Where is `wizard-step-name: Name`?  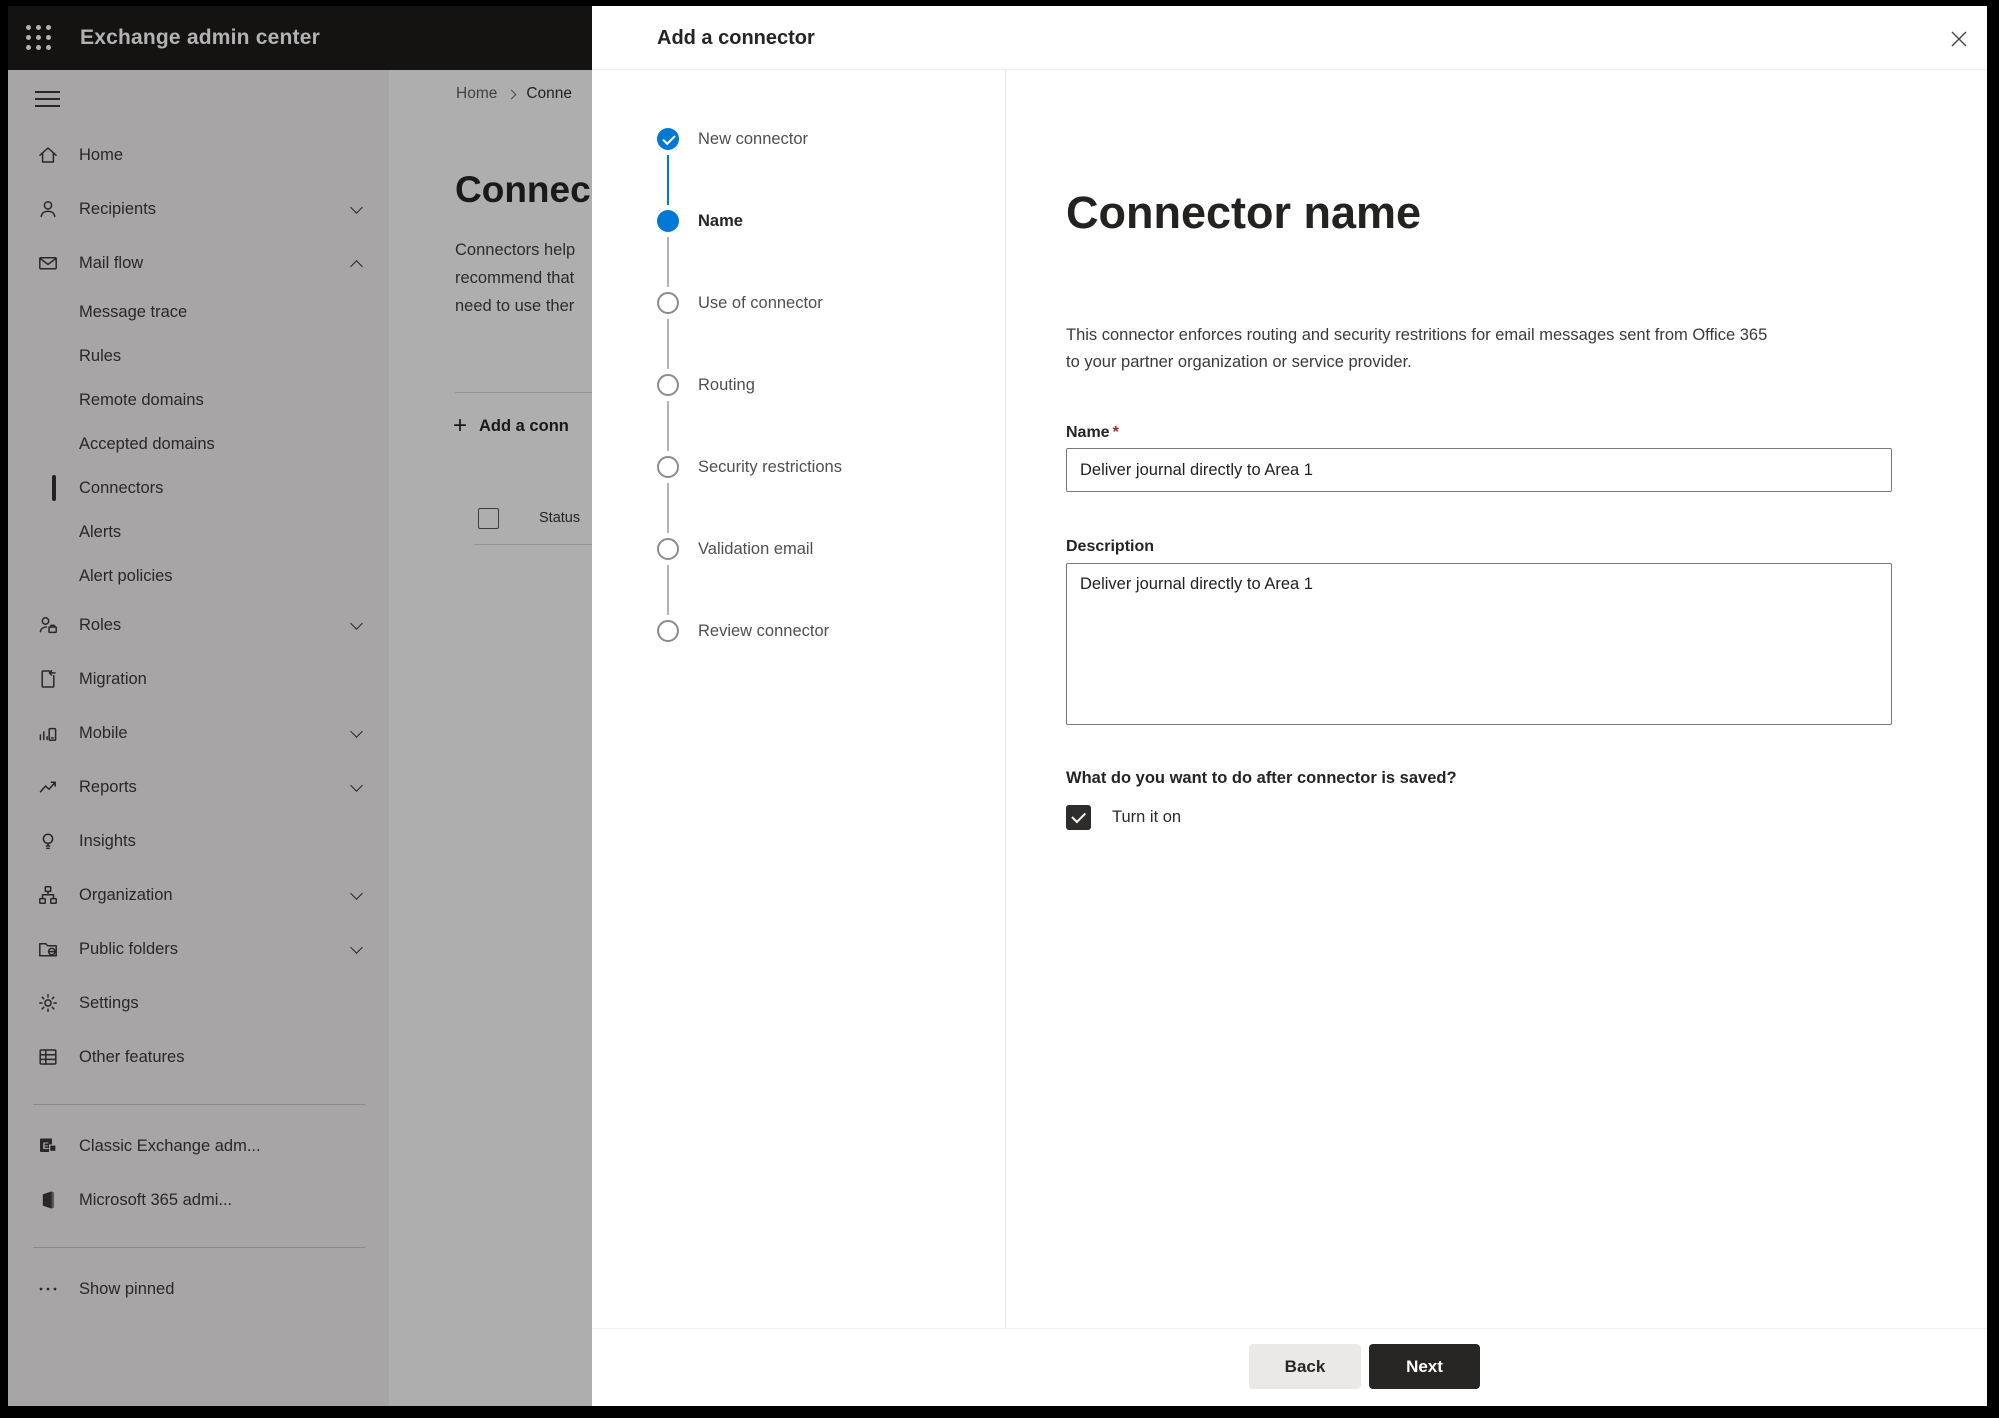
wizard-step-name: Name is located at coordinates (700, 221).